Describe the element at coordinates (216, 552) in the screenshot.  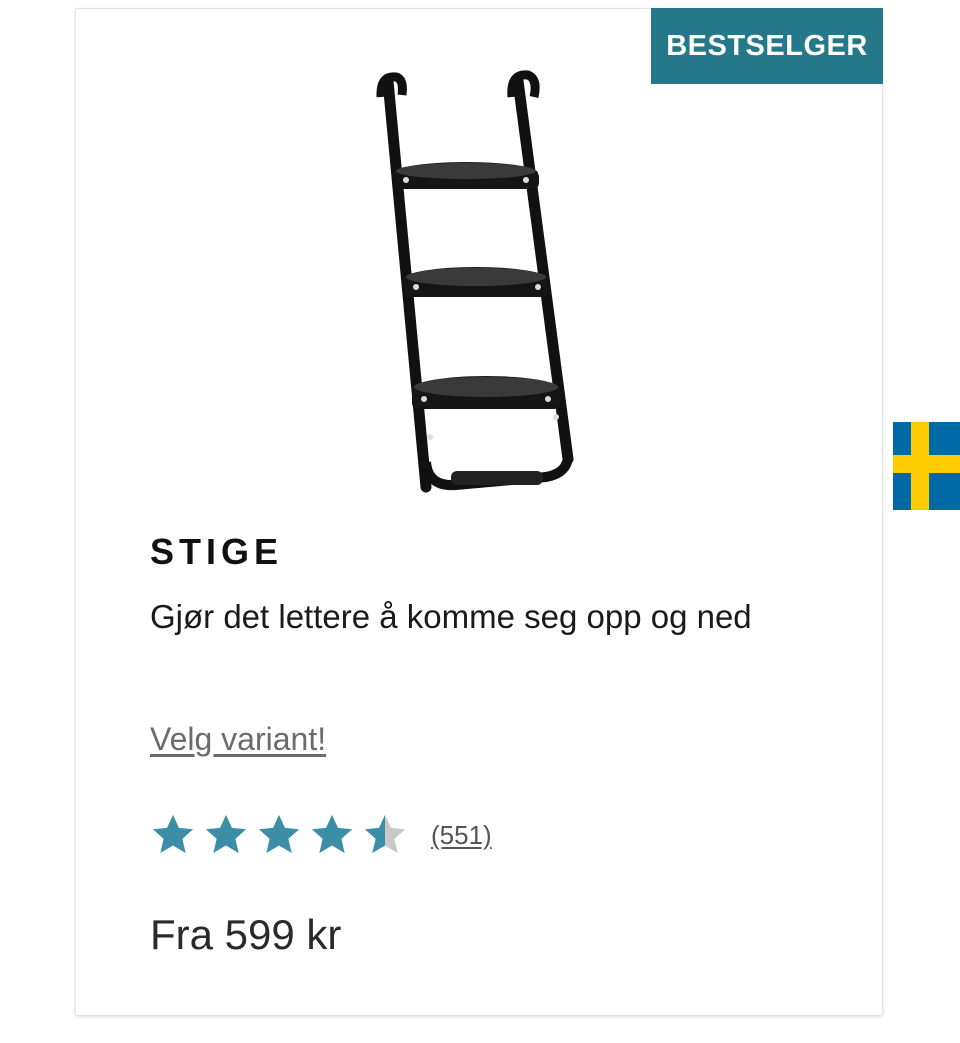
I see `product-title: STIGE` at that location.